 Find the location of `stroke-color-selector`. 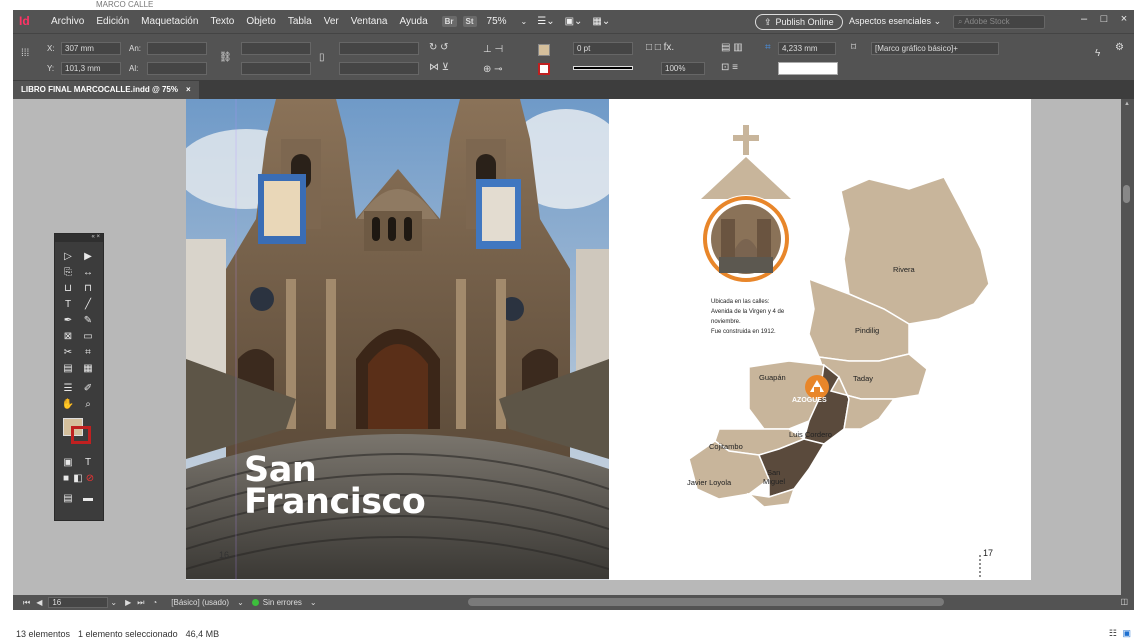

stroke-color-selector is located at coordinates (808, 68).